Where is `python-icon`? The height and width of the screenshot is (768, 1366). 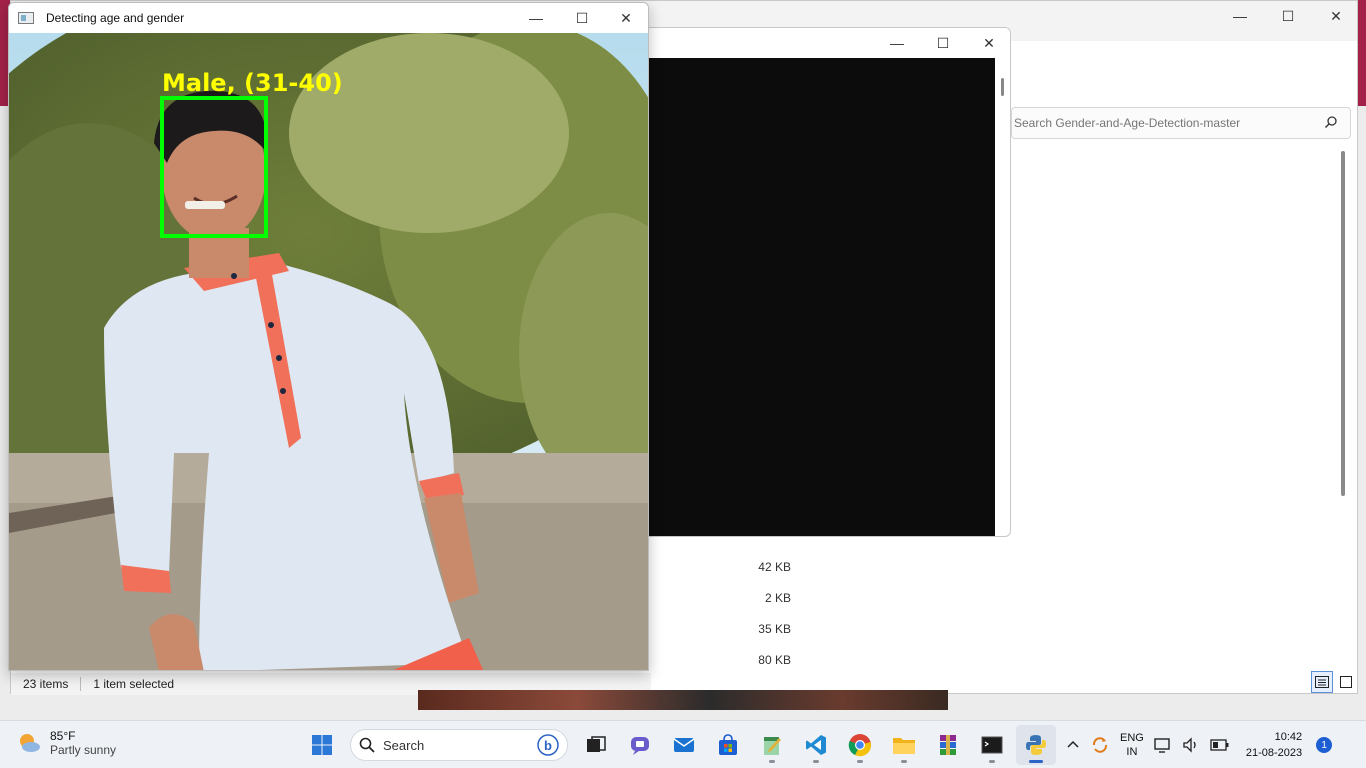 python-icon is located at coordinates (1036, 745).